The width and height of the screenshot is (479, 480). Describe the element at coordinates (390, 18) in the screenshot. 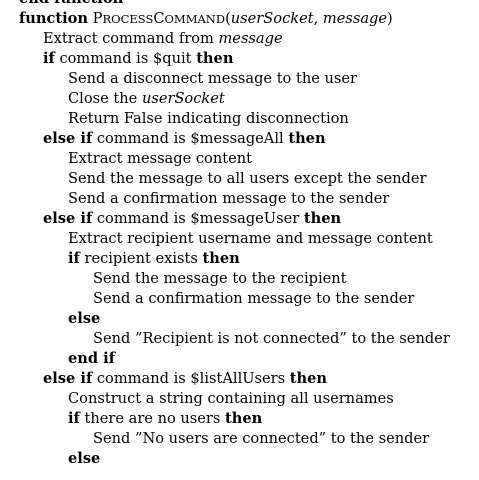

I see `code-text: )` at that location.